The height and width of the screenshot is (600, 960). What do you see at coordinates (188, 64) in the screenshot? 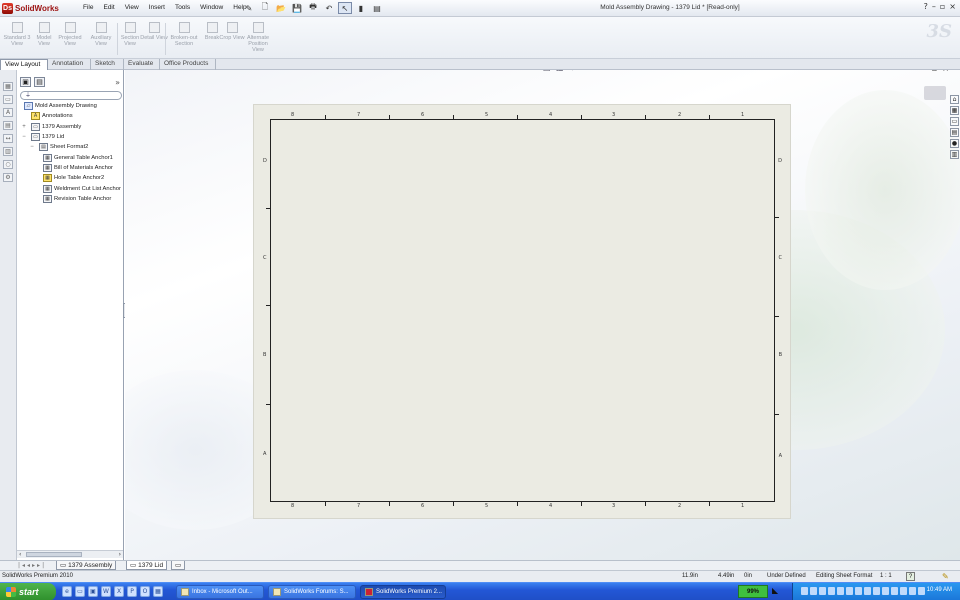
I see `tab-office-products: Office Products` at bounding box center [188, 64].